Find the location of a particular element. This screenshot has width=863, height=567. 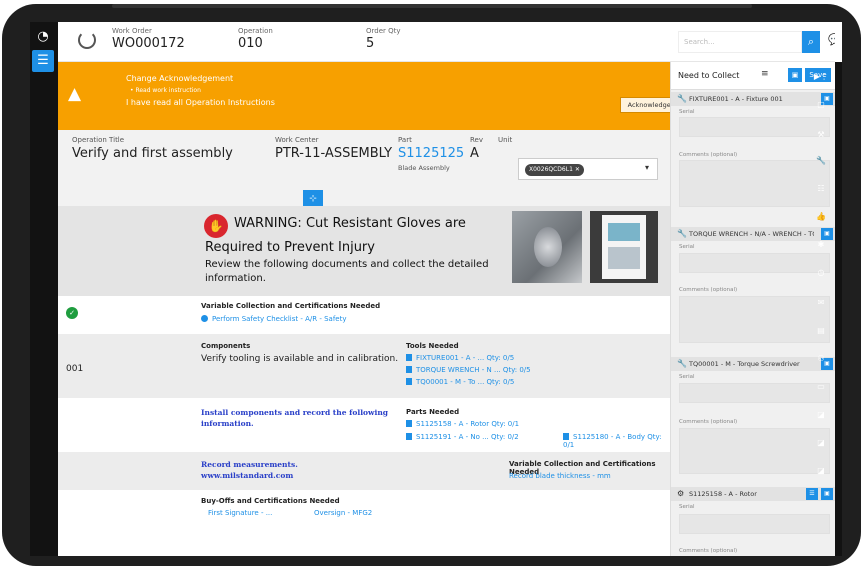

blade-thickness-link: Record blade thickness - mm is located at coordinates (560, 476).